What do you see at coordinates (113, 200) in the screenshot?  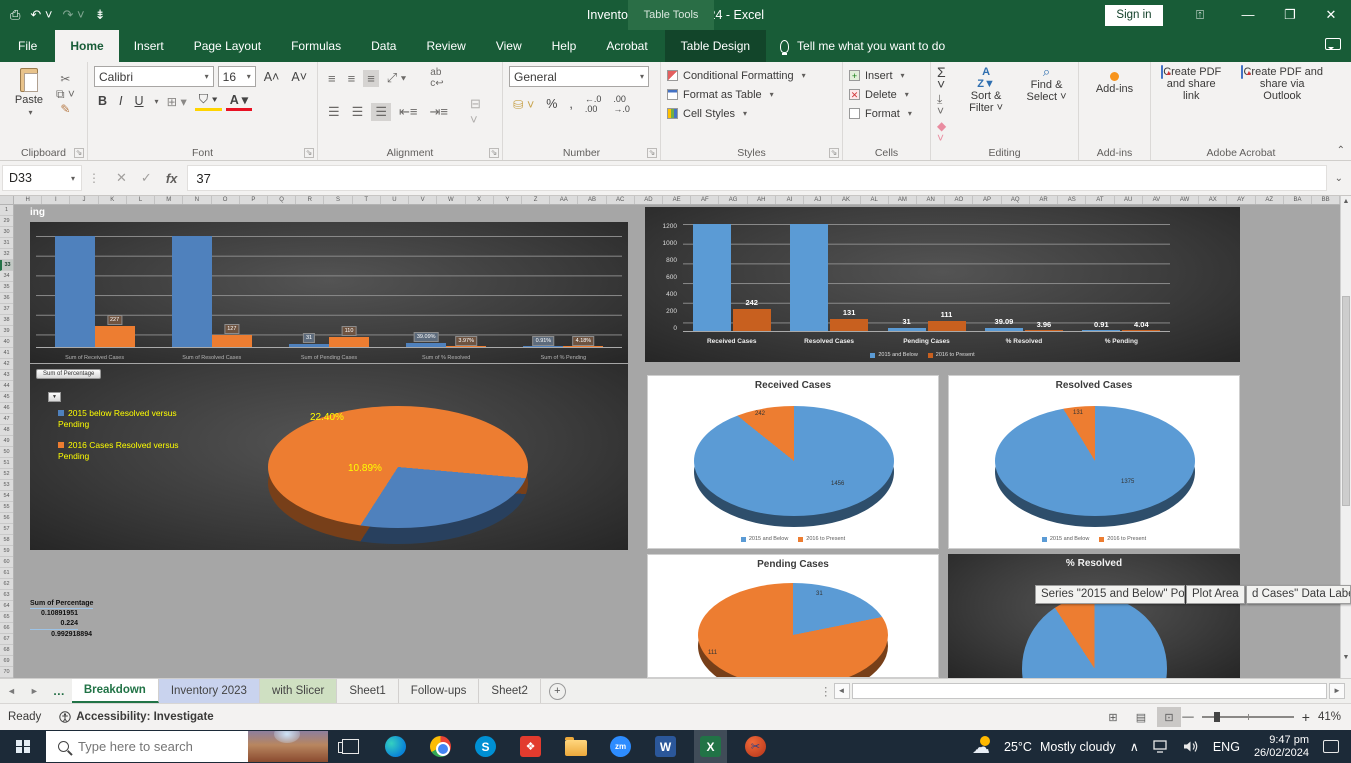 I see `column-header: K` at bounding box center [113, 200].